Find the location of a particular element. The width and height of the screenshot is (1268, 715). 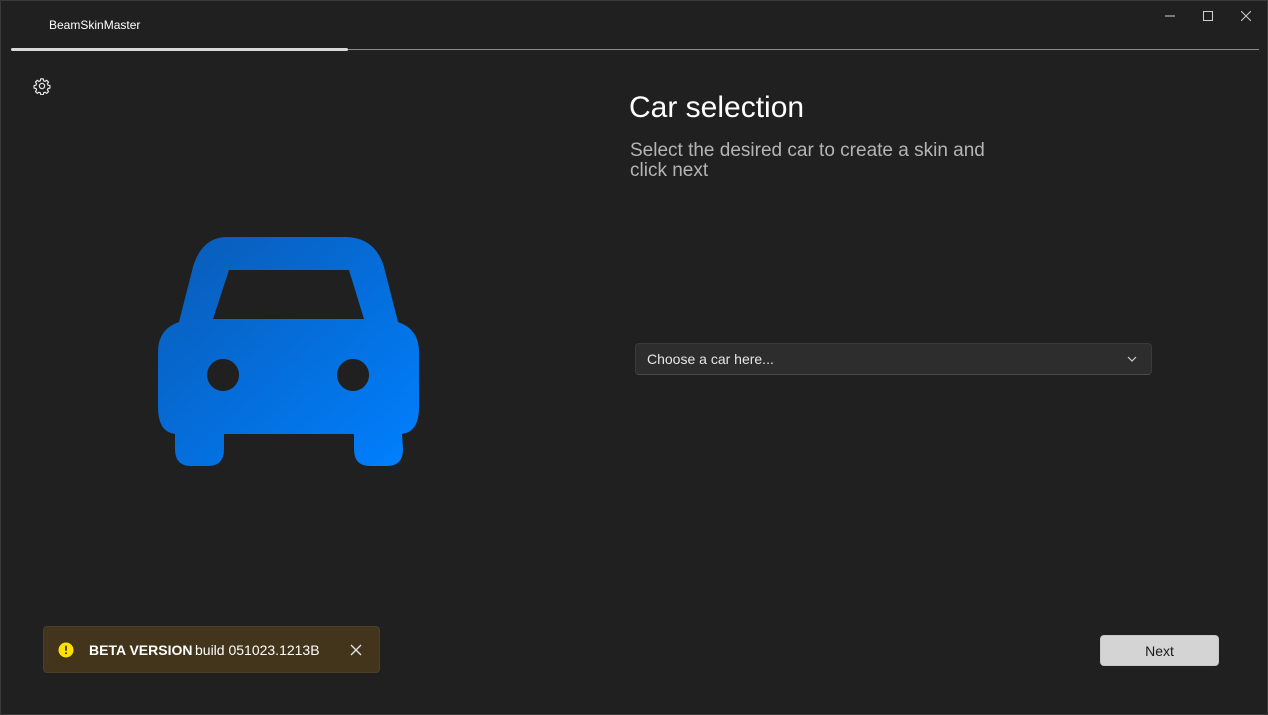

beta-info-bar: BETA VERSION build 051023.1213B is located at coordinates (211, 649).